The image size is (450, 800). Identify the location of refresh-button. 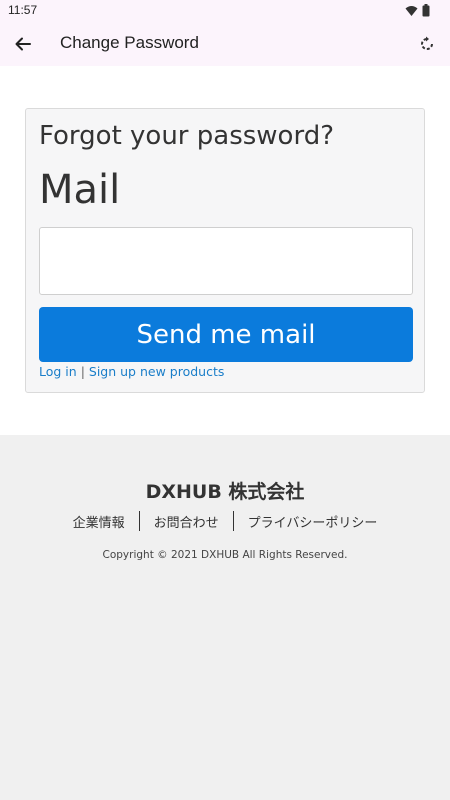
(427, 44).